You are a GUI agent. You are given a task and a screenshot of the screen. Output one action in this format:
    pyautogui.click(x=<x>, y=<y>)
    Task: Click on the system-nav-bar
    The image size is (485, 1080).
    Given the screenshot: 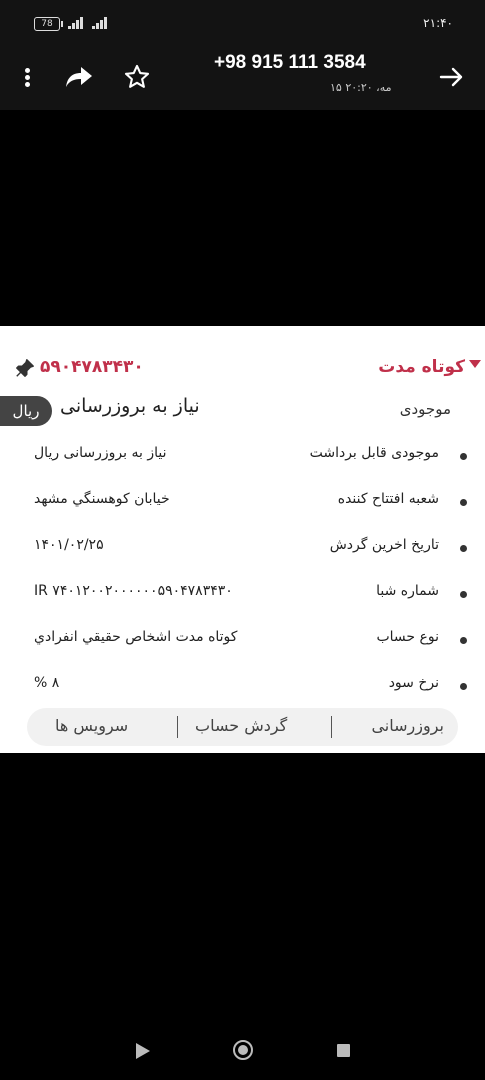 What is the action you would take?
    pyautogui.click(x=242, y=1050)
    